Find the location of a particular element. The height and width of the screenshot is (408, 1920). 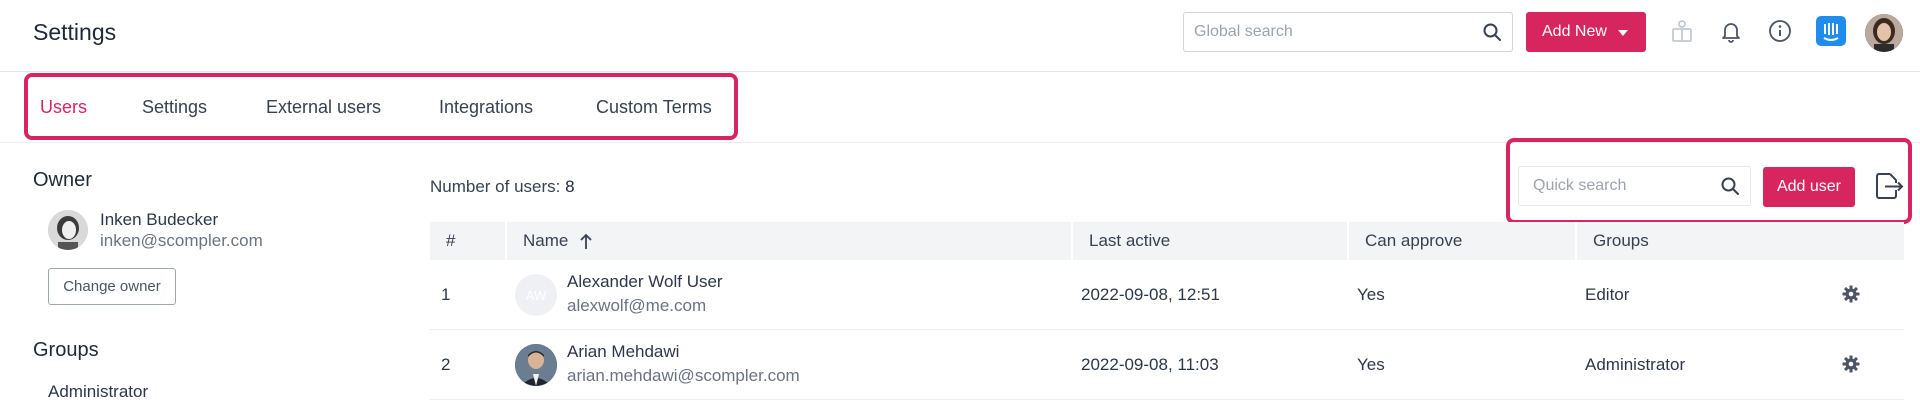

user-count: Number of users: 8 is located at coordinates (502, 187).